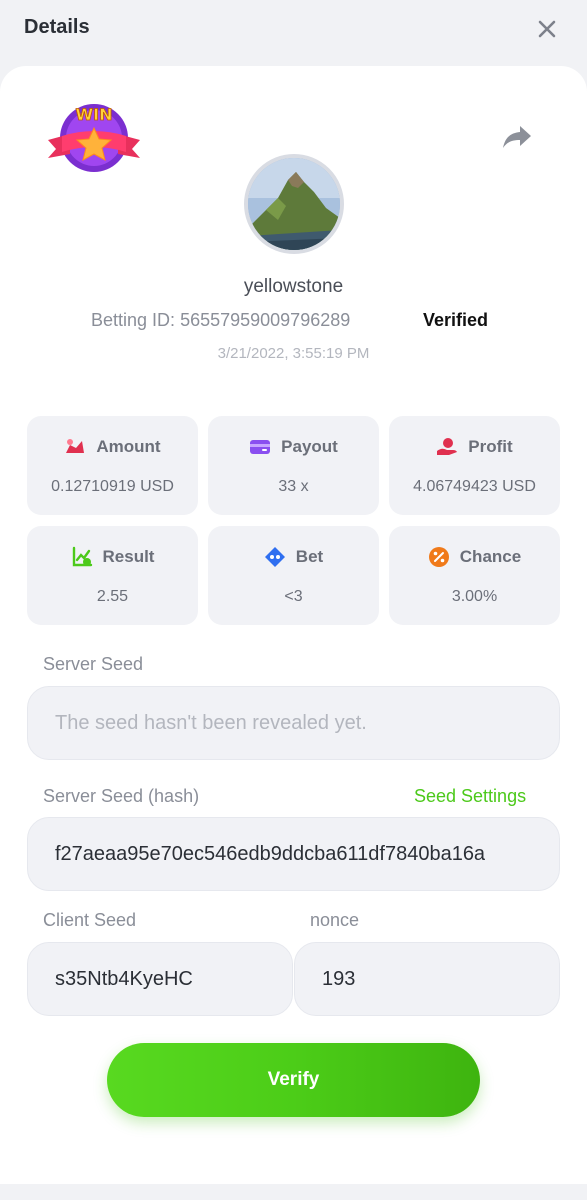  I want to click on profit-icon, so click(447, 447).